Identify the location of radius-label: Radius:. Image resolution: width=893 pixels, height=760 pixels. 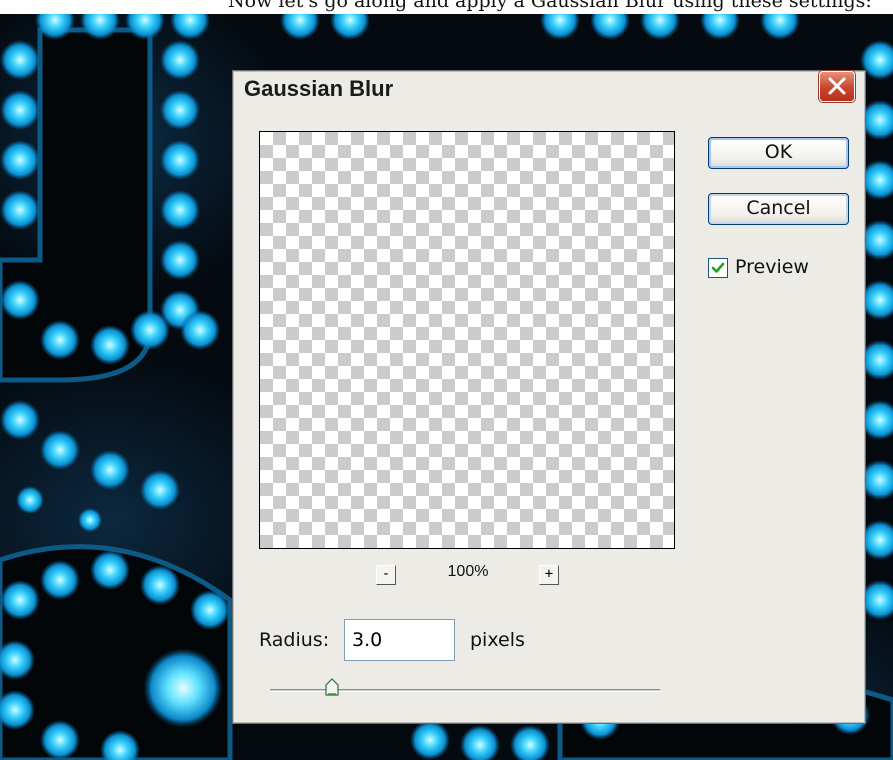
(294, 640).